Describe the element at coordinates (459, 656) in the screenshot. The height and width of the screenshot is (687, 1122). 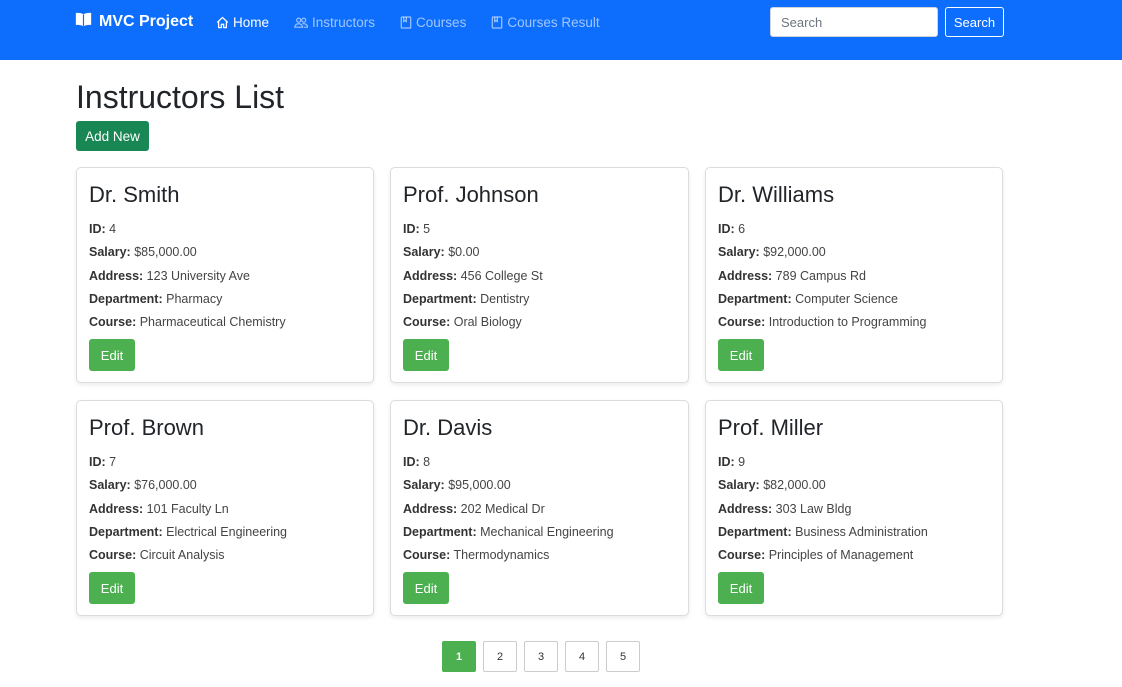
I see `page-button: 1` at that location.